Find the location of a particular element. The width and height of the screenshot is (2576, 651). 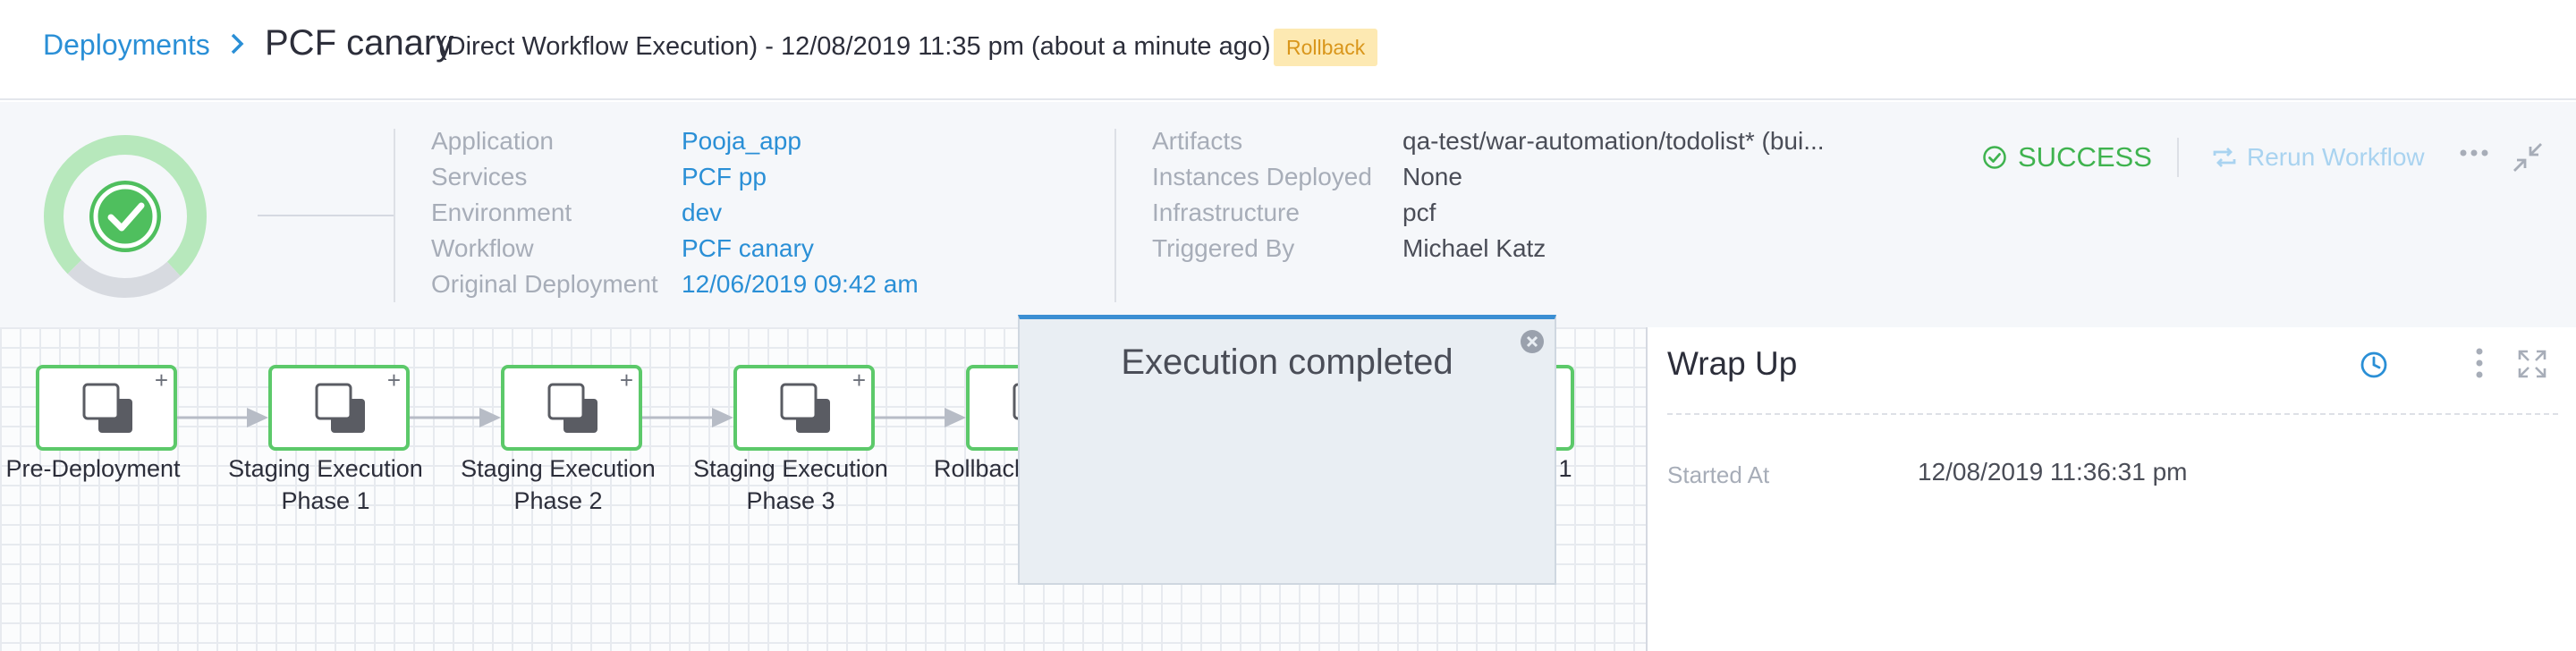

pipeline-node-staging-phase-2: + is located at coordinates (571, 408).